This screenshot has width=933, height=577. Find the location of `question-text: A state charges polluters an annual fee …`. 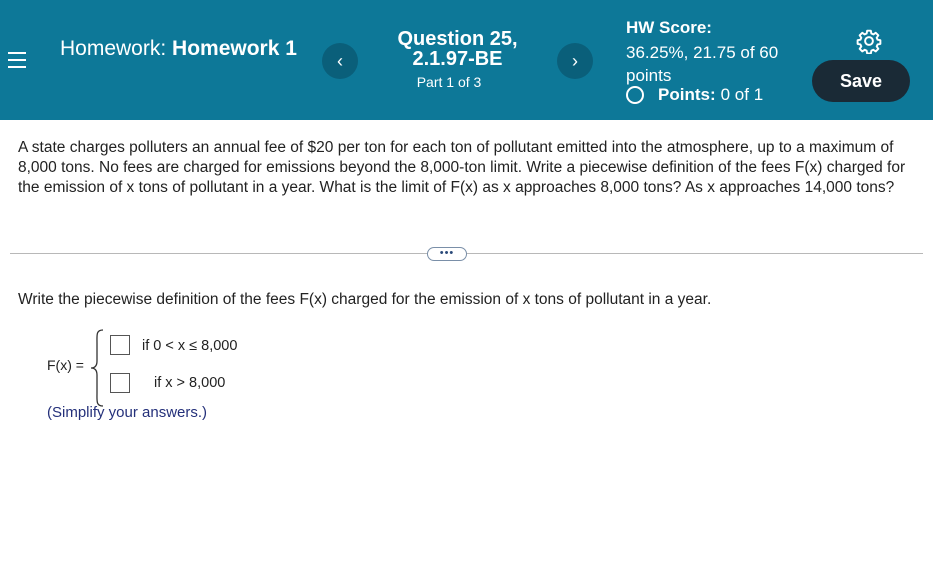

question-text: A state charges polluters an annual fee … is located at coordinates (462, 167).